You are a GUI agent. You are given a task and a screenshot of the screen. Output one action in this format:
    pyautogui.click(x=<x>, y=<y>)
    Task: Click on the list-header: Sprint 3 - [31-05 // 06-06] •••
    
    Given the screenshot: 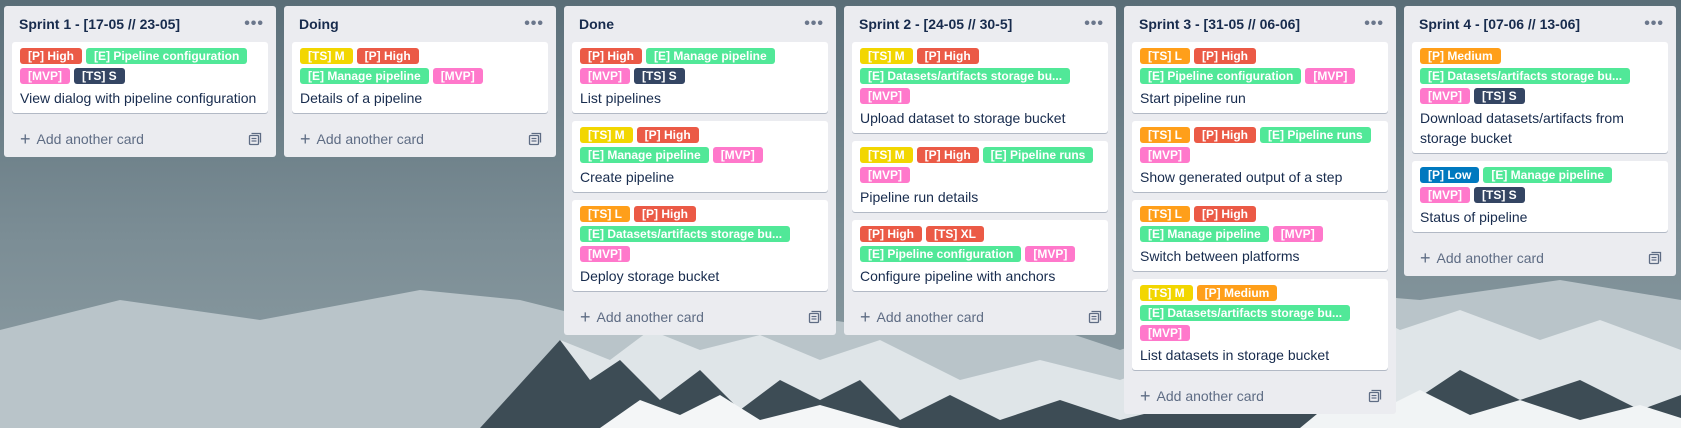 What is the action you would take?
    pyautogui.click(x=1260, y=24)
    